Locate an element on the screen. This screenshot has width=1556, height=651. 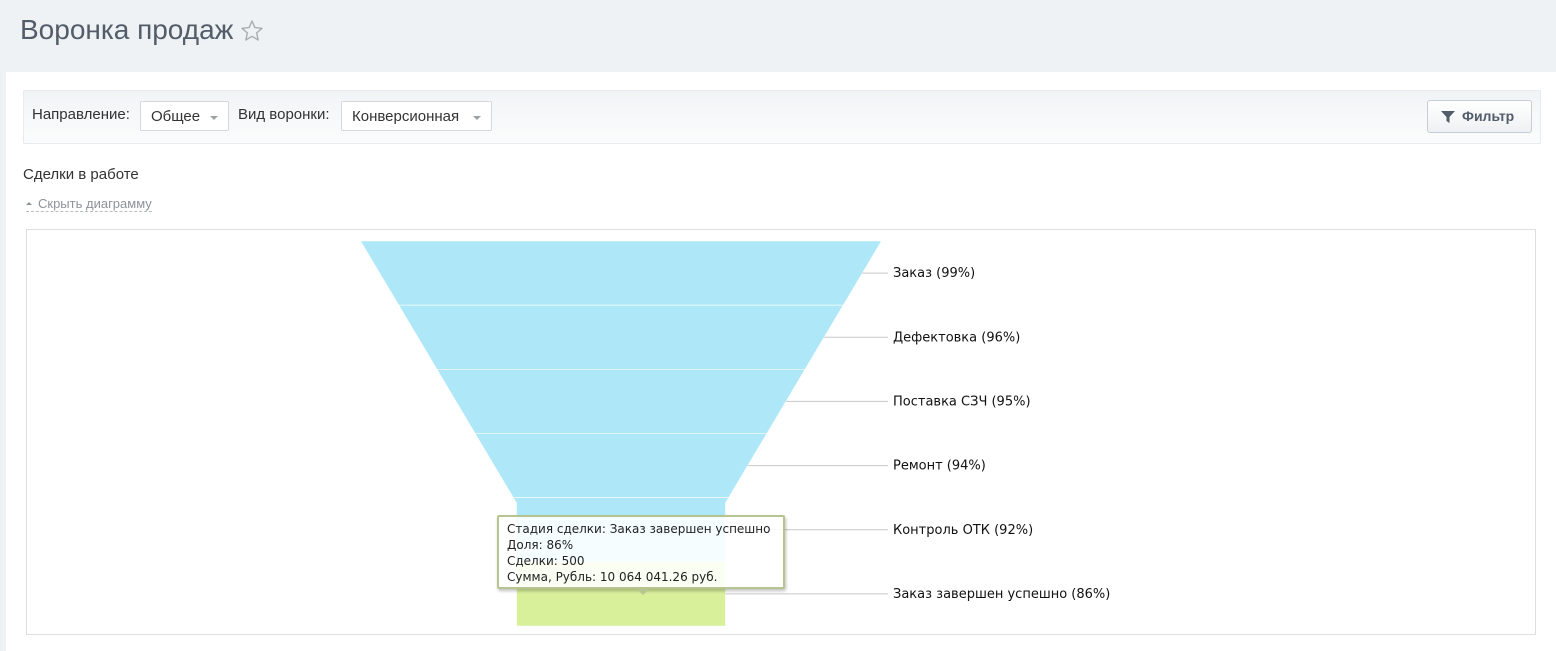
tooltip-share: Доля: 86% is located at coordinates (540, 545).